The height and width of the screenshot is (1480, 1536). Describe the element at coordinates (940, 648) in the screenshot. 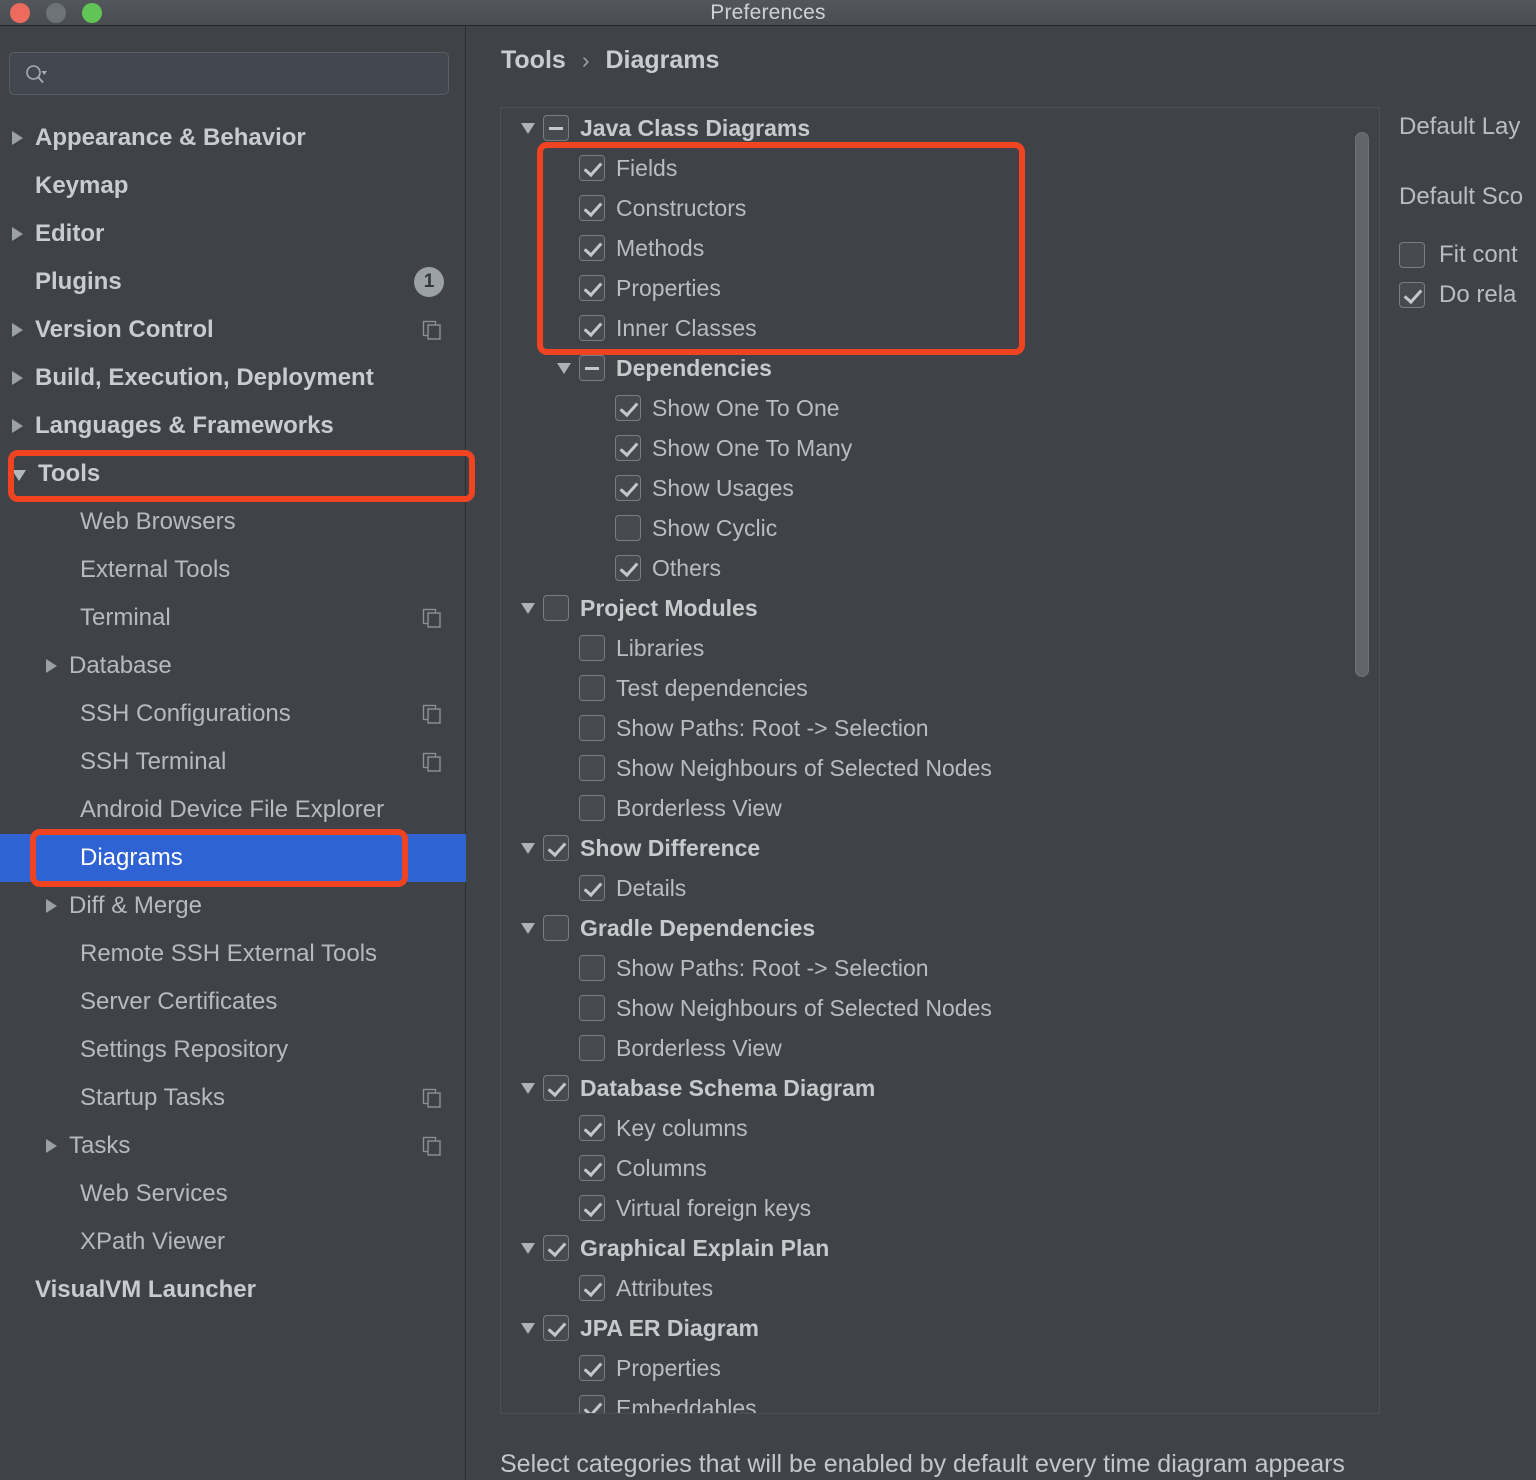

I see `tree-row: Libraries` at that location.